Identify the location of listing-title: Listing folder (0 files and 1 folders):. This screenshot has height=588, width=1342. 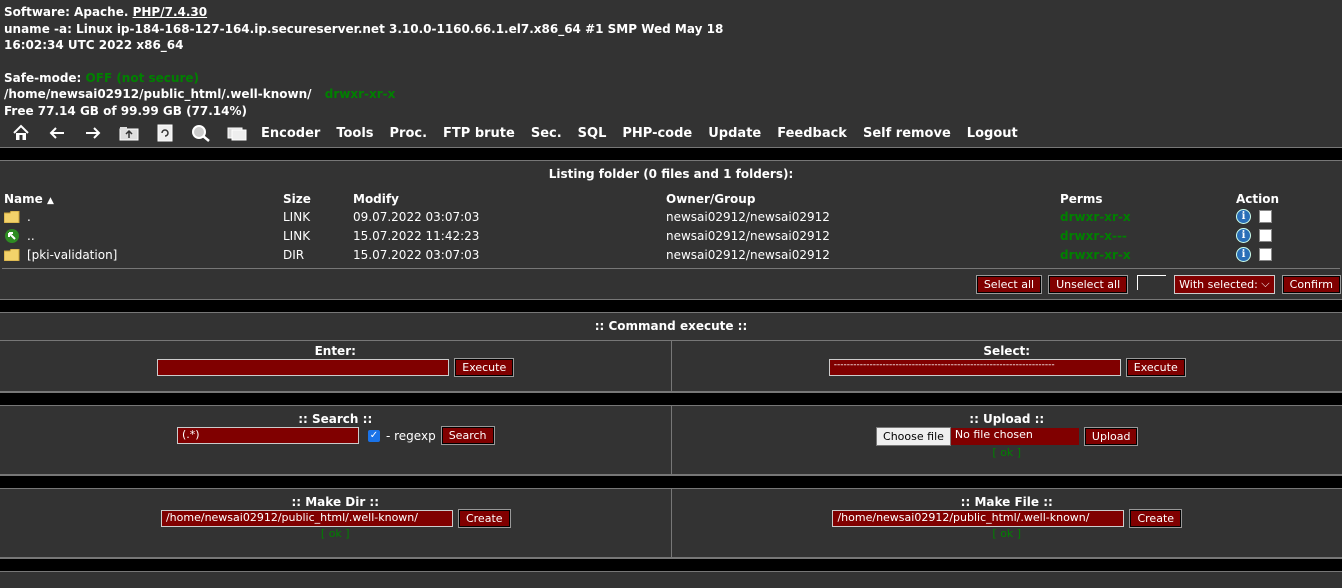
(671, 174).